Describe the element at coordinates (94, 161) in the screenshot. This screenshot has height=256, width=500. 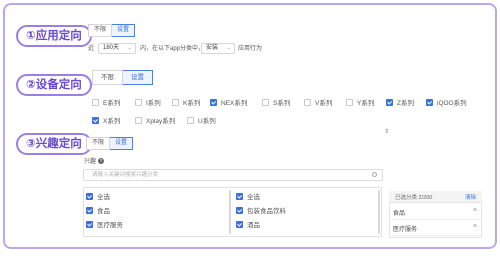
I see `interest-field-label: 兴趣?` at that location.